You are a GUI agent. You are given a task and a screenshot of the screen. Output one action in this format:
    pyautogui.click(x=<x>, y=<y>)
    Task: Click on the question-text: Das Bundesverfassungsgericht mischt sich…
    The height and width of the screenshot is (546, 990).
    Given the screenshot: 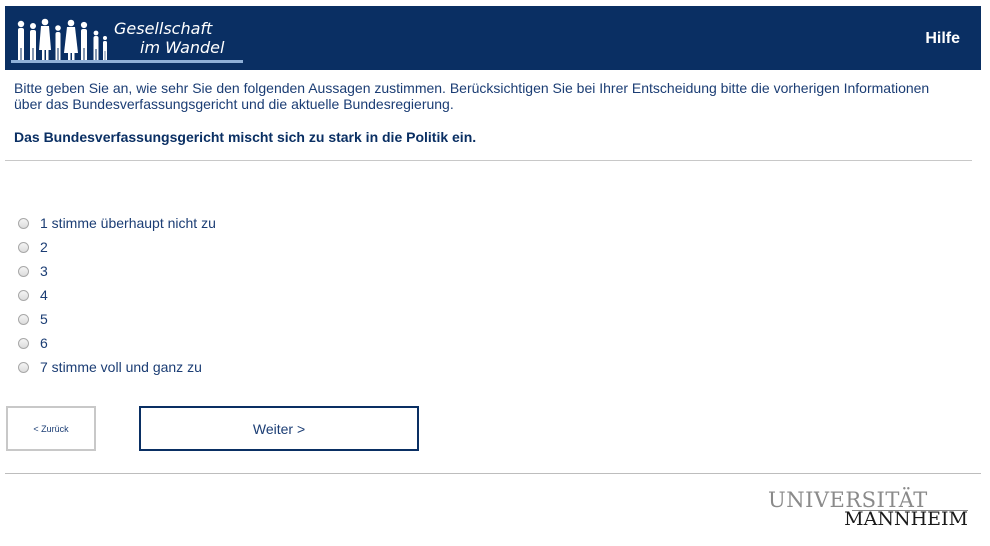 What is the action you would take?
    pyautogui.click(x=245, y=137)
    